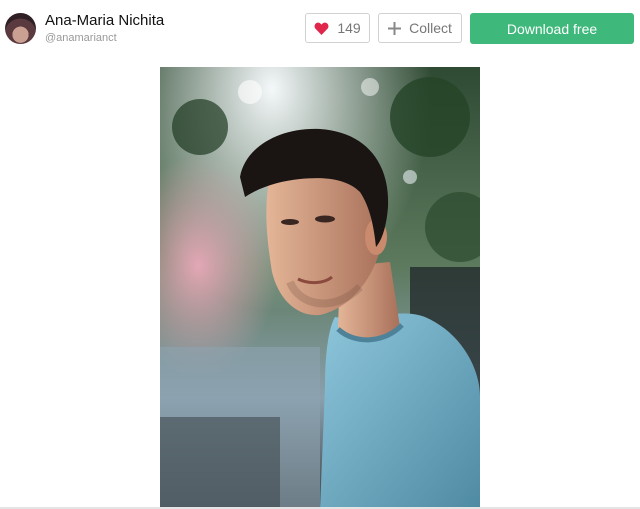  Describe the element at coordinates (81, 38) in the screenshot. I see `author-handle: @anamarianct` at that location.